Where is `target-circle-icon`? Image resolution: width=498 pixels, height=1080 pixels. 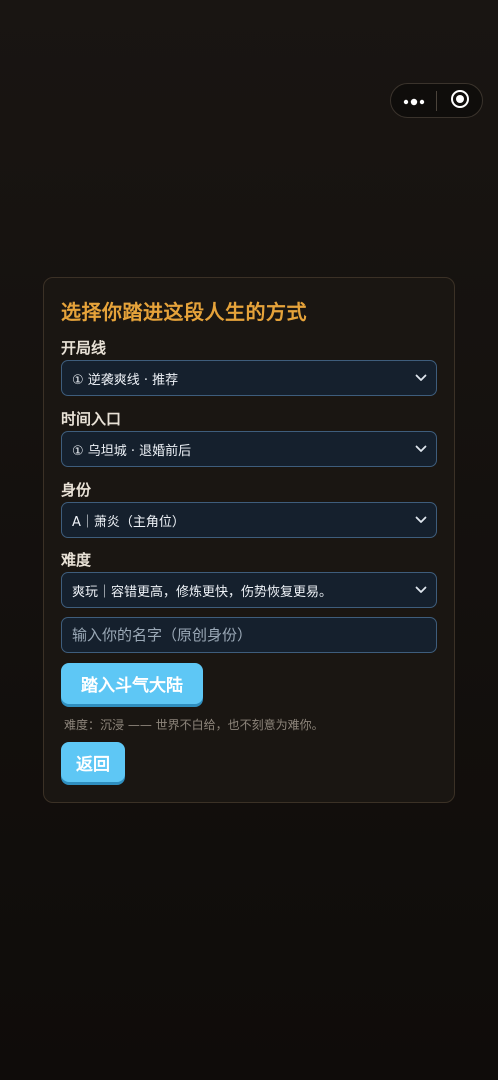
target-circle-icon is located at coordinates (460, 101).